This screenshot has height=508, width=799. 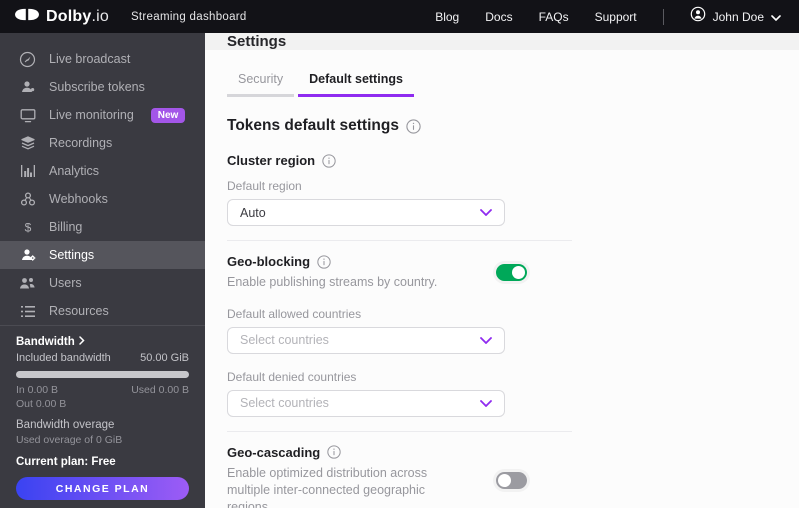 What do you see at coordinates (698, 16) in the screenshot?
I see `avatar-icon` at bounding box center [698, 16].